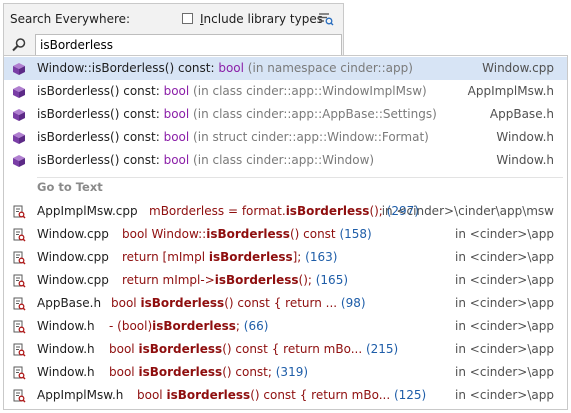  What do you see at coordinates (351, 303) in the screenshot?
I see `snippet-line-number: (98)` at bounding box center [351, 303].